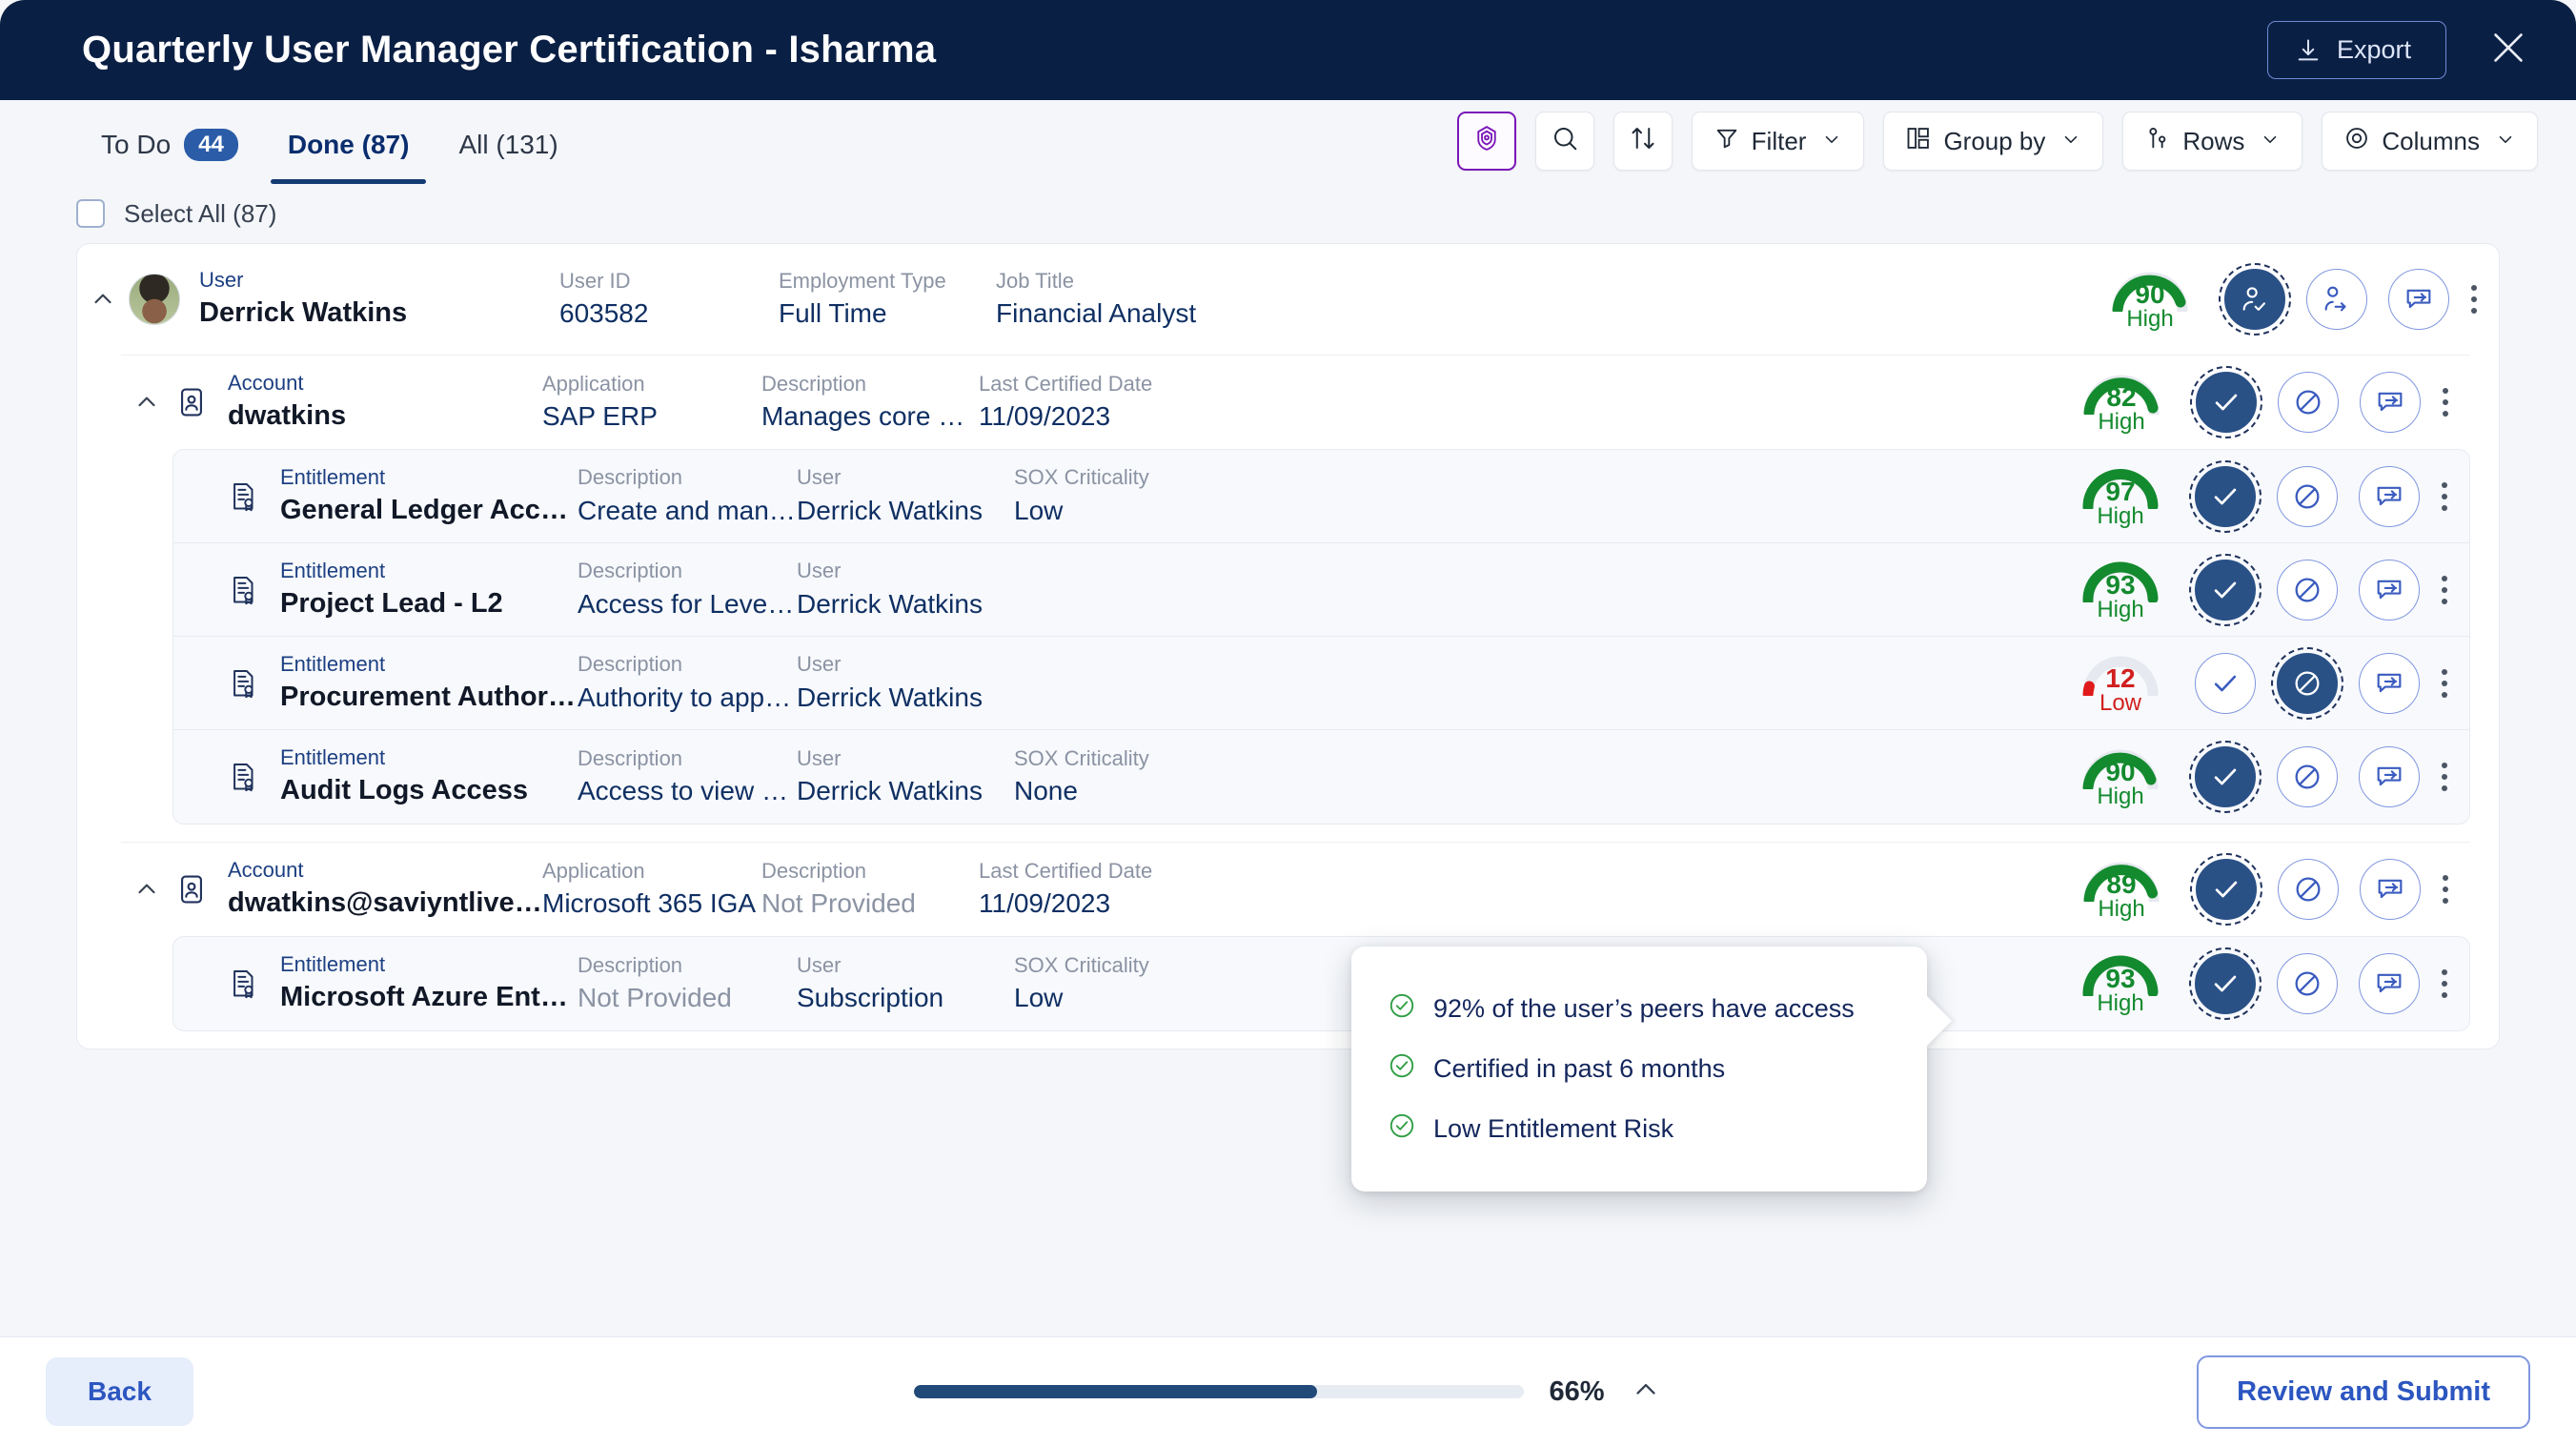 The image size is (2576, 1446). What do you see at coordinates (593, 383) in the screenshot?
I see `application-label: Application` at bounding box center [593, 383].